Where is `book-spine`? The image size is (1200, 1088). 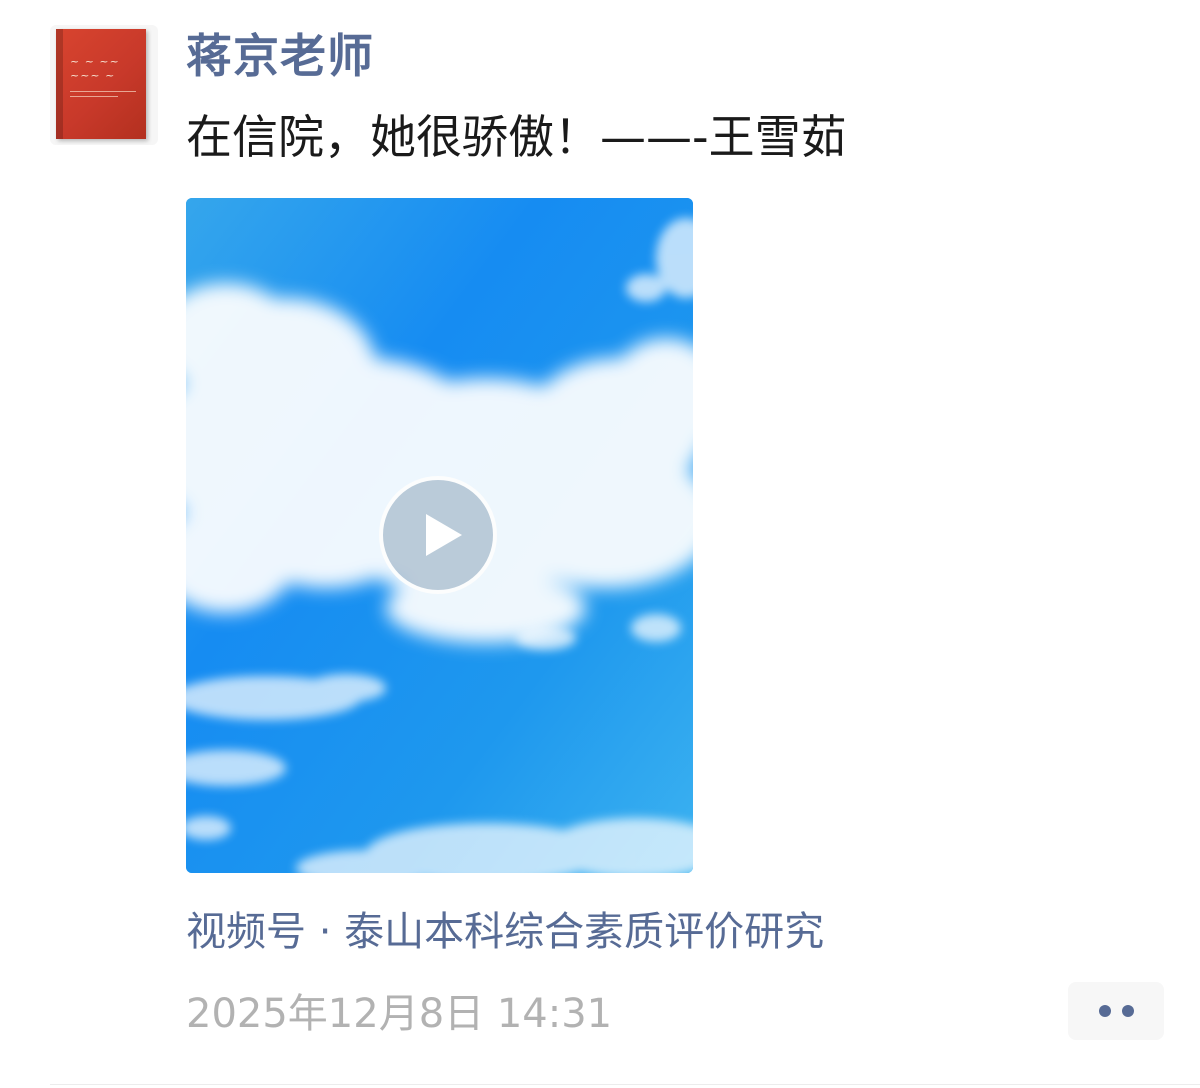
book-spine is located at coordinates (59, 84).